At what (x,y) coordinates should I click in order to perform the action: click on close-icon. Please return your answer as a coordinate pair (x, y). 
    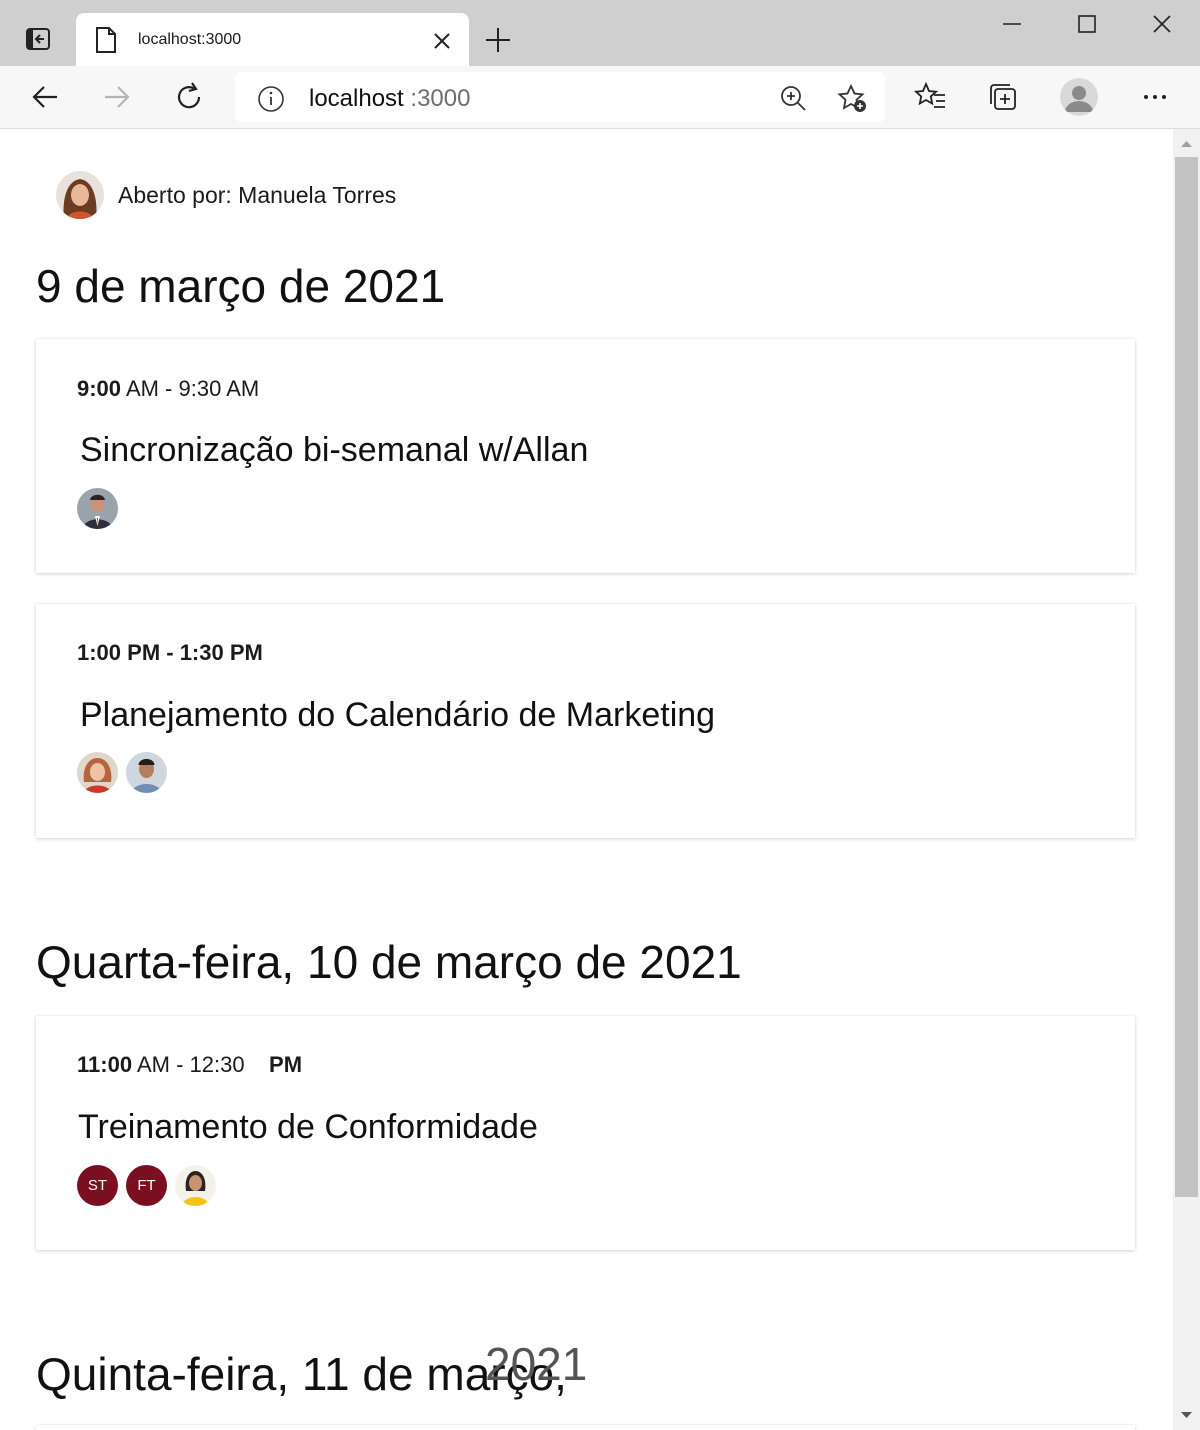
    Looking at the image, I should click on (442, 41).